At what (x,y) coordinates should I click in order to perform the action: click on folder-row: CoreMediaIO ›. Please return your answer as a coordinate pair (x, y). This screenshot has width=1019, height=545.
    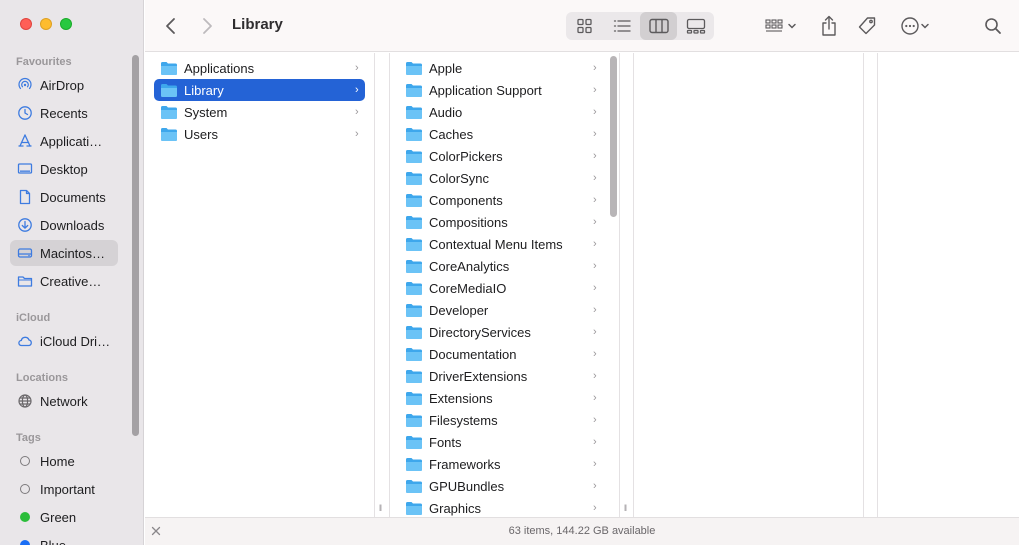
    Looking at the image, I should click on (501, 288).